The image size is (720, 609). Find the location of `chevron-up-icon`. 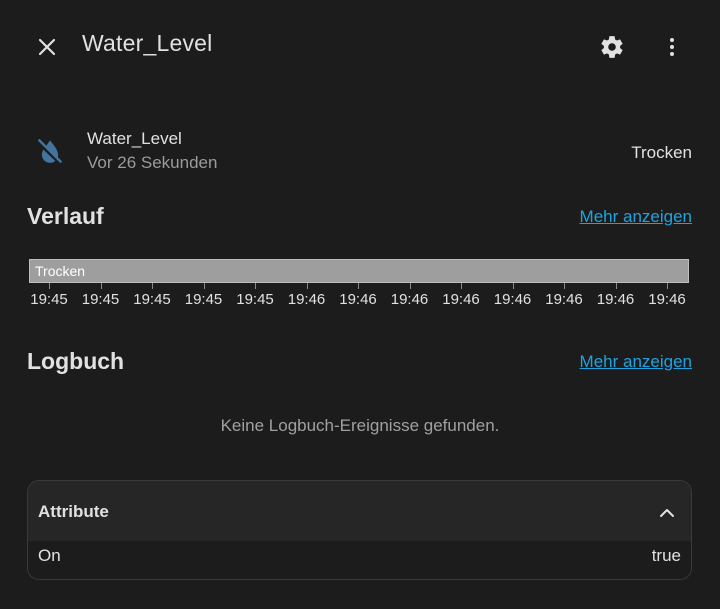

chevron-up-icon is located at coordinates (667, 513).